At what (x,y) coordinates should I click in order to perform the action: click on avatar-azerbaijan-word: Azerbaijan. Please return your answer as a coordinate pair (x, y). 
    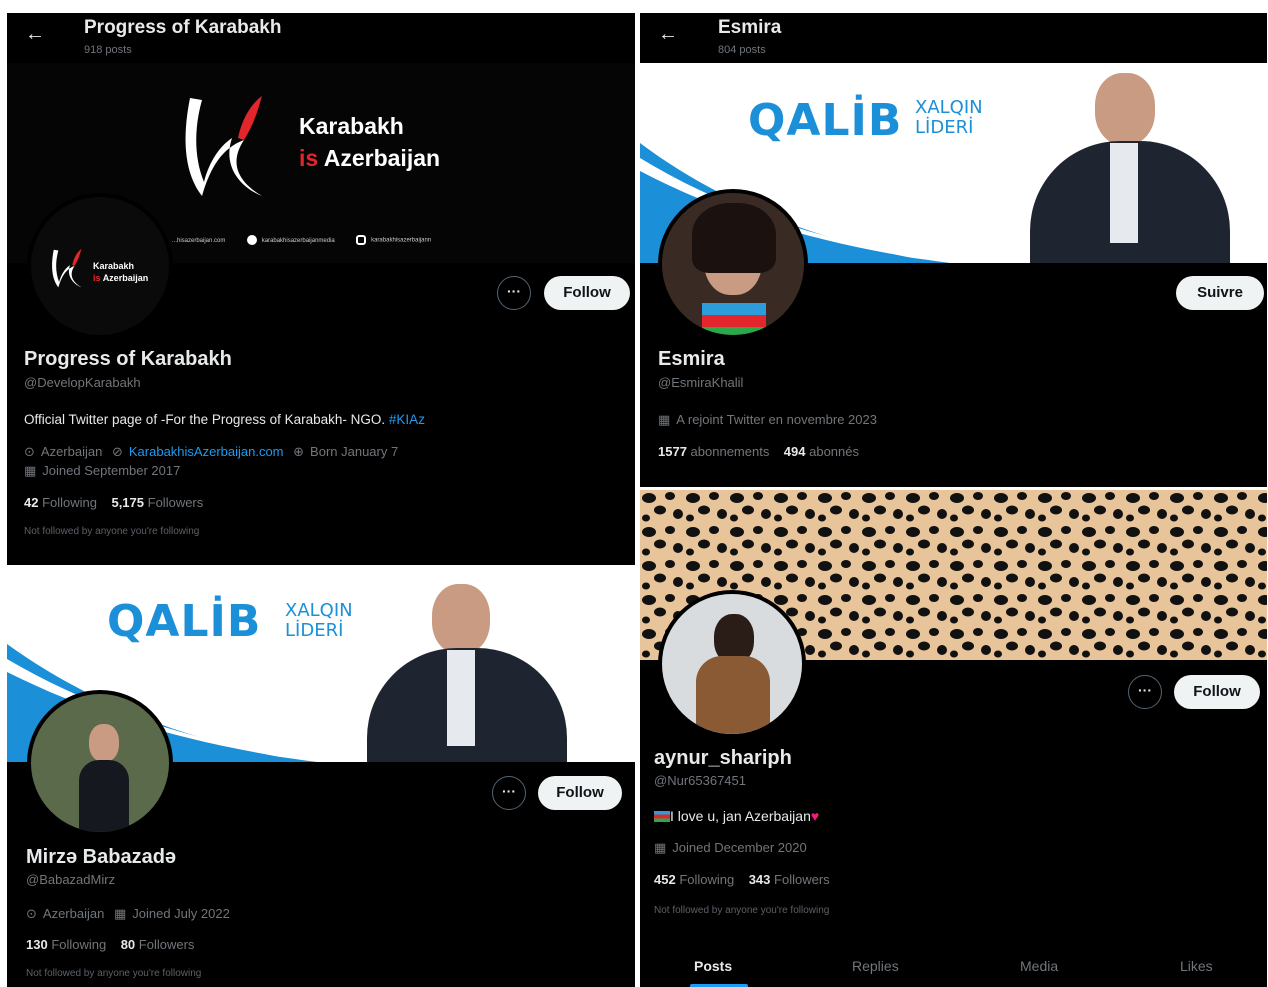
    Looking at the image, I should click on (125, 278).